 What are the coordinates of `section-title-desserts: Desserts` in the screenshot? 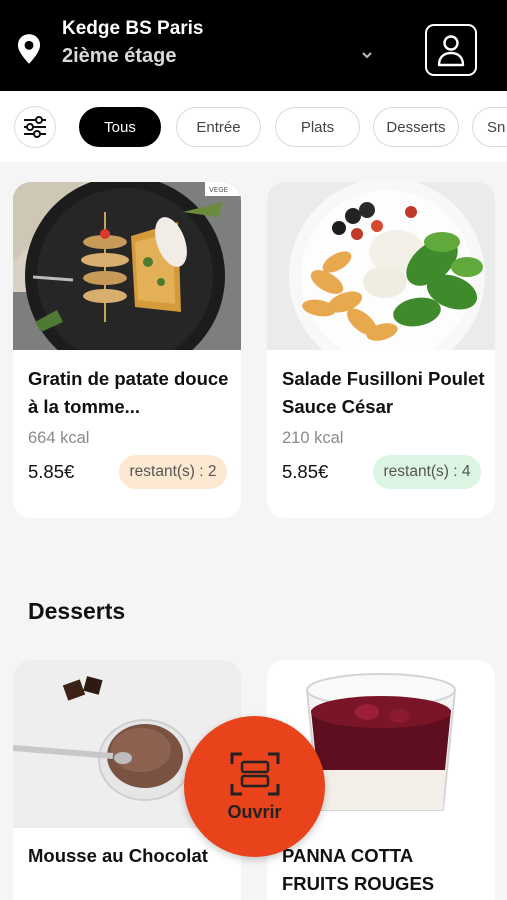 It's located at (77, 611).